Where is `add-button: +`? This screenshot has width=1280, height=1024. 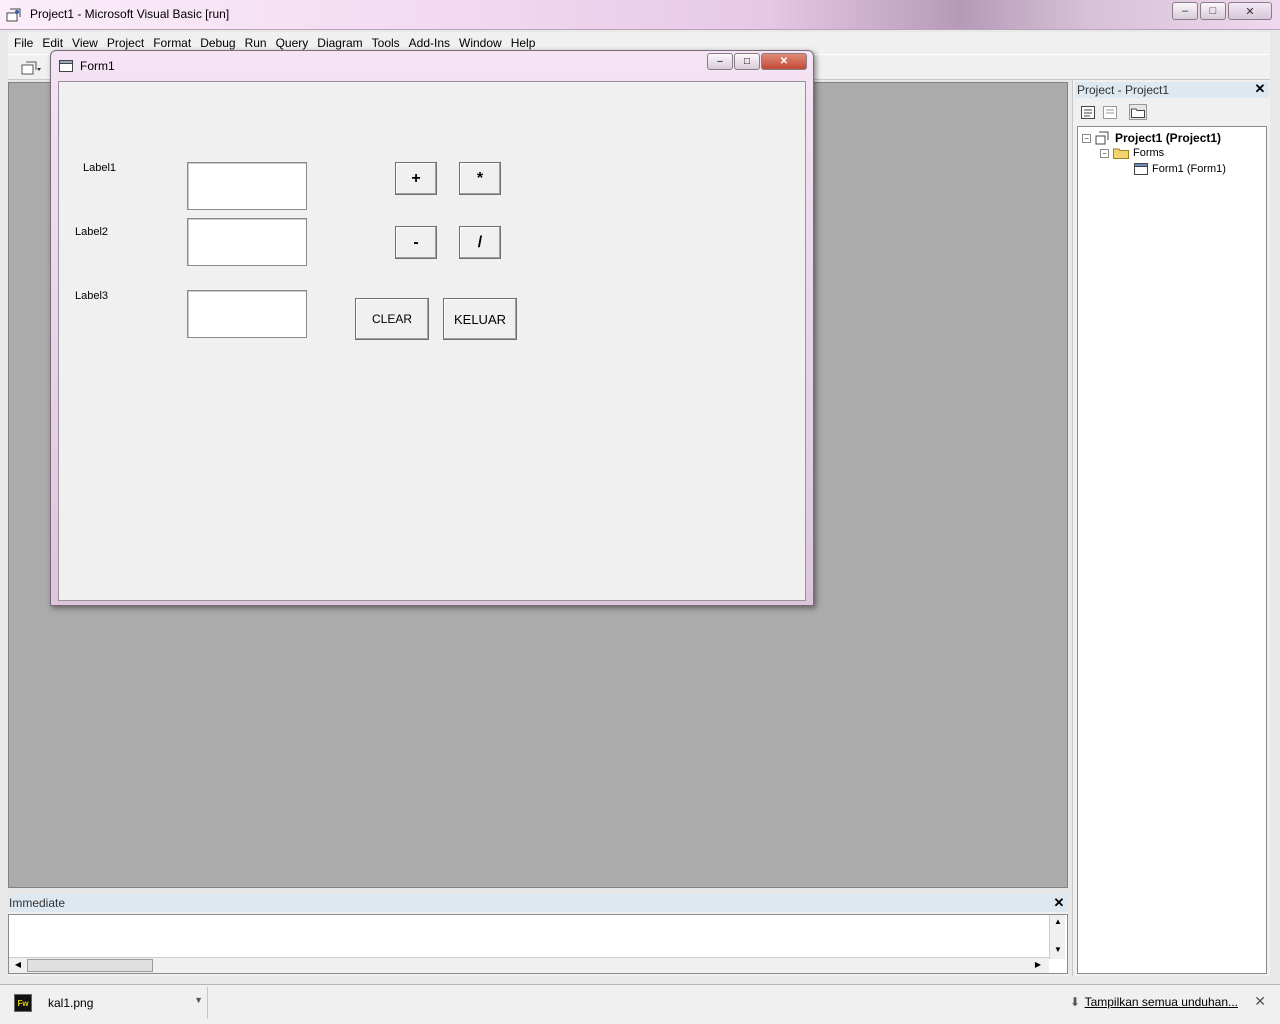
add-button: + is located at coordinates (416, 178).